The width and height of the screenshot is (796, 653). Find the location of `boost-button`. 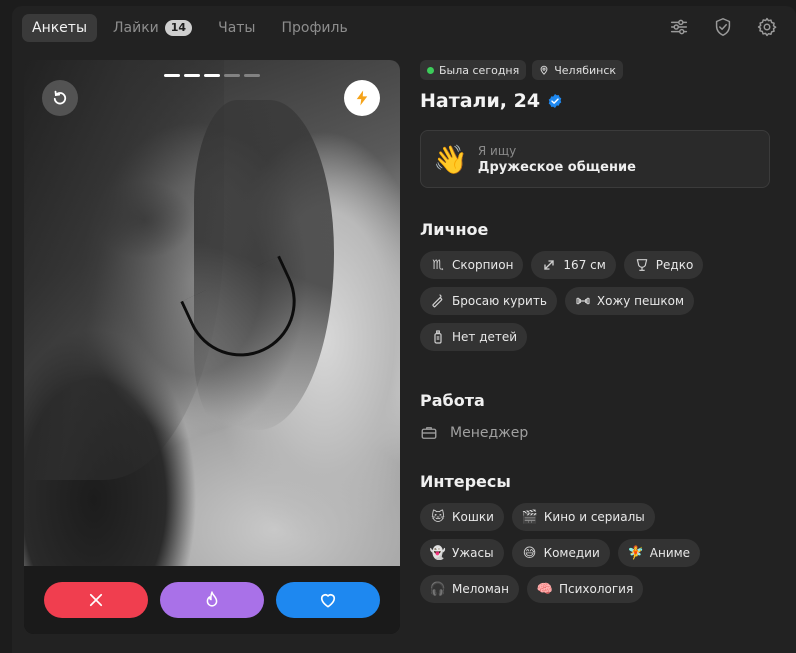

boost-button is located at coordinates (362, 98).